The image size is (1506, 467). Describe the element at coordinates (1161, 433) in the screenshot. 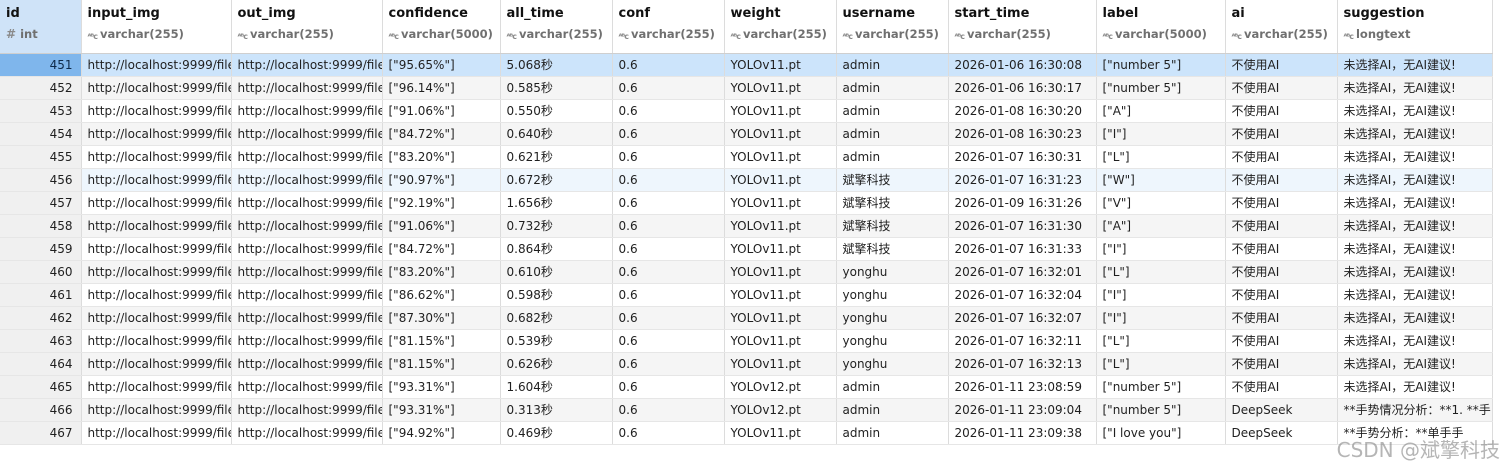

I see `cell-label: ["I love you"]` at that location.